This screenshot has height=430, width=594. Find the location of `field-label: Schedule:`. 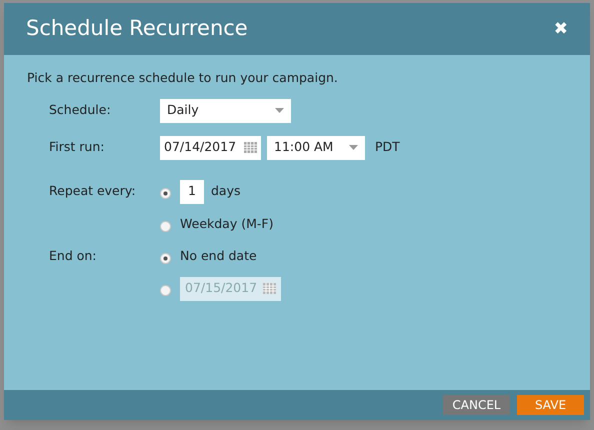

field-label: Schedule: is located at coordinates (80, 110).